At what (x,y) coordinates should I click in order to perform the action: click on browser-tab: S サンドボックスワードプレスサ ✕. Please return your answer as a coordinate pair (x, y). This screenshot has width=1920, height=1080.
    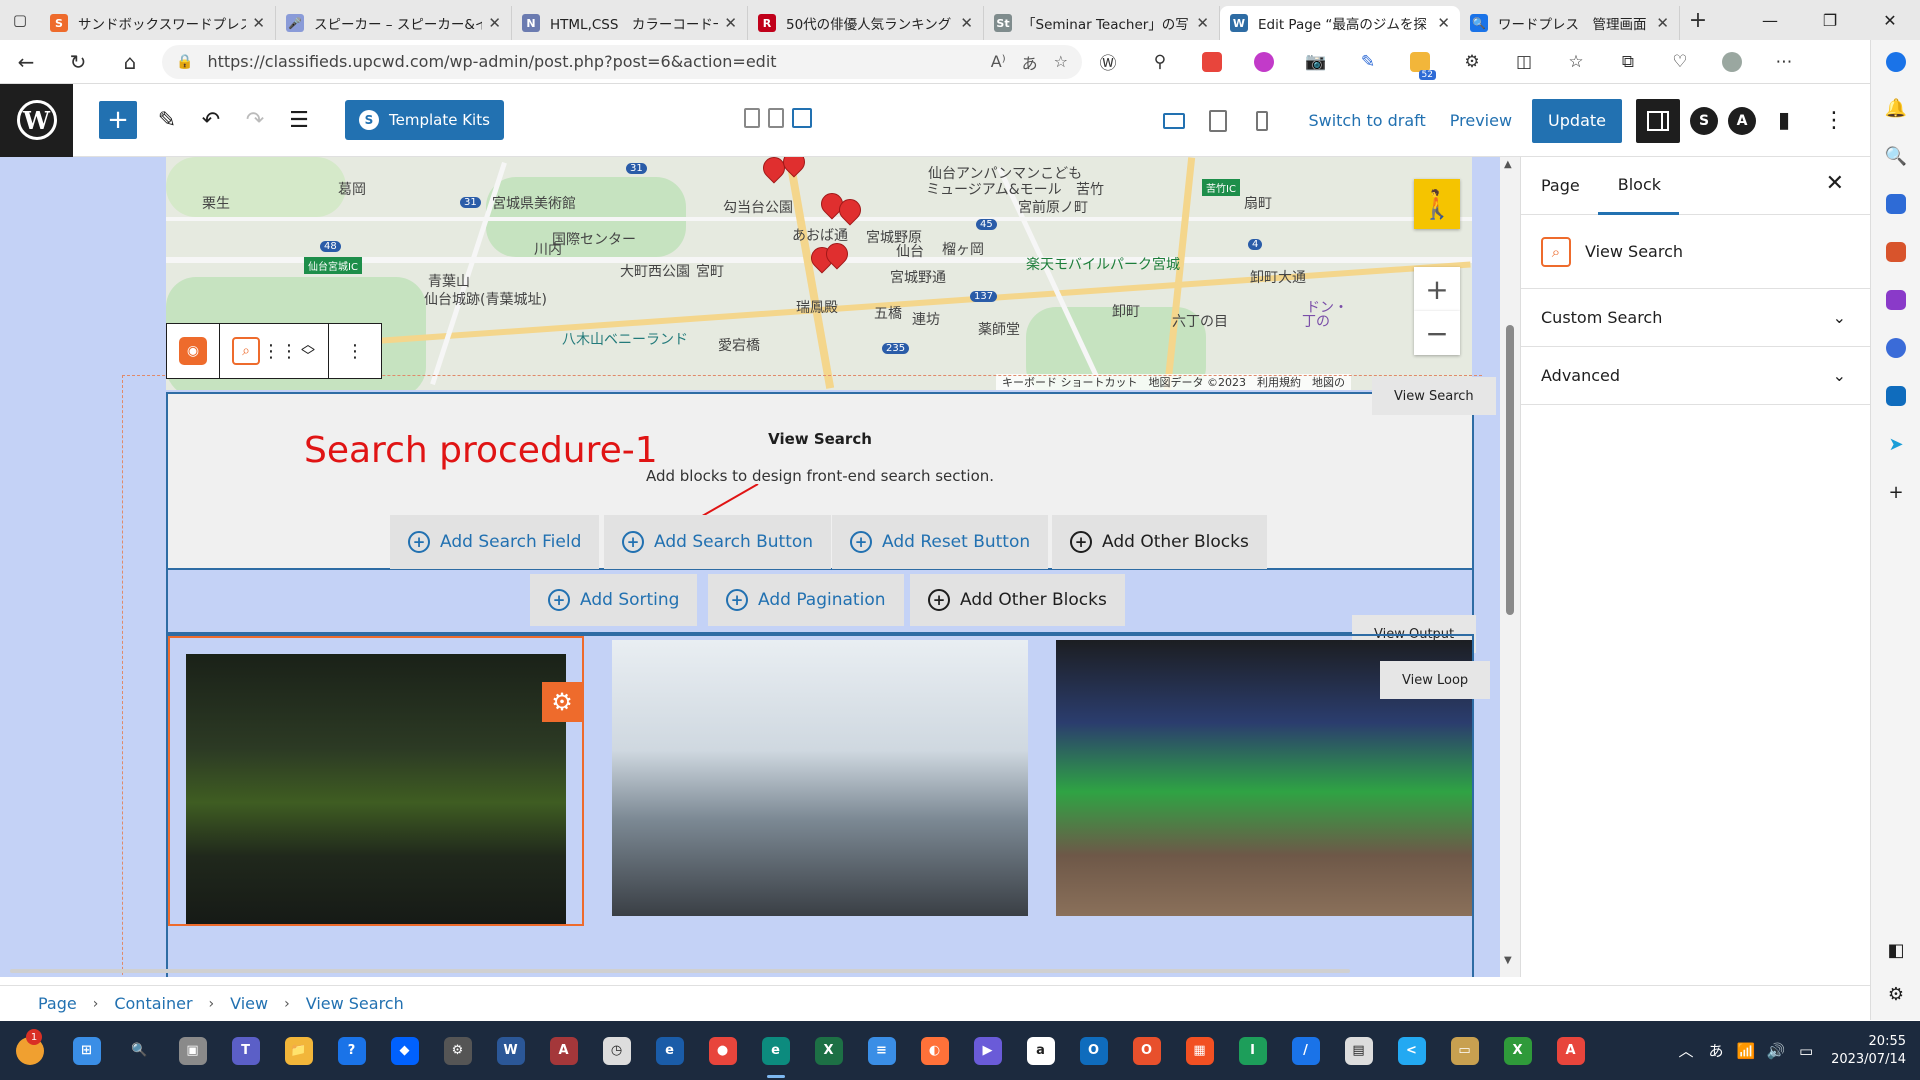
    Looking at the image, I should click on (158, 23).